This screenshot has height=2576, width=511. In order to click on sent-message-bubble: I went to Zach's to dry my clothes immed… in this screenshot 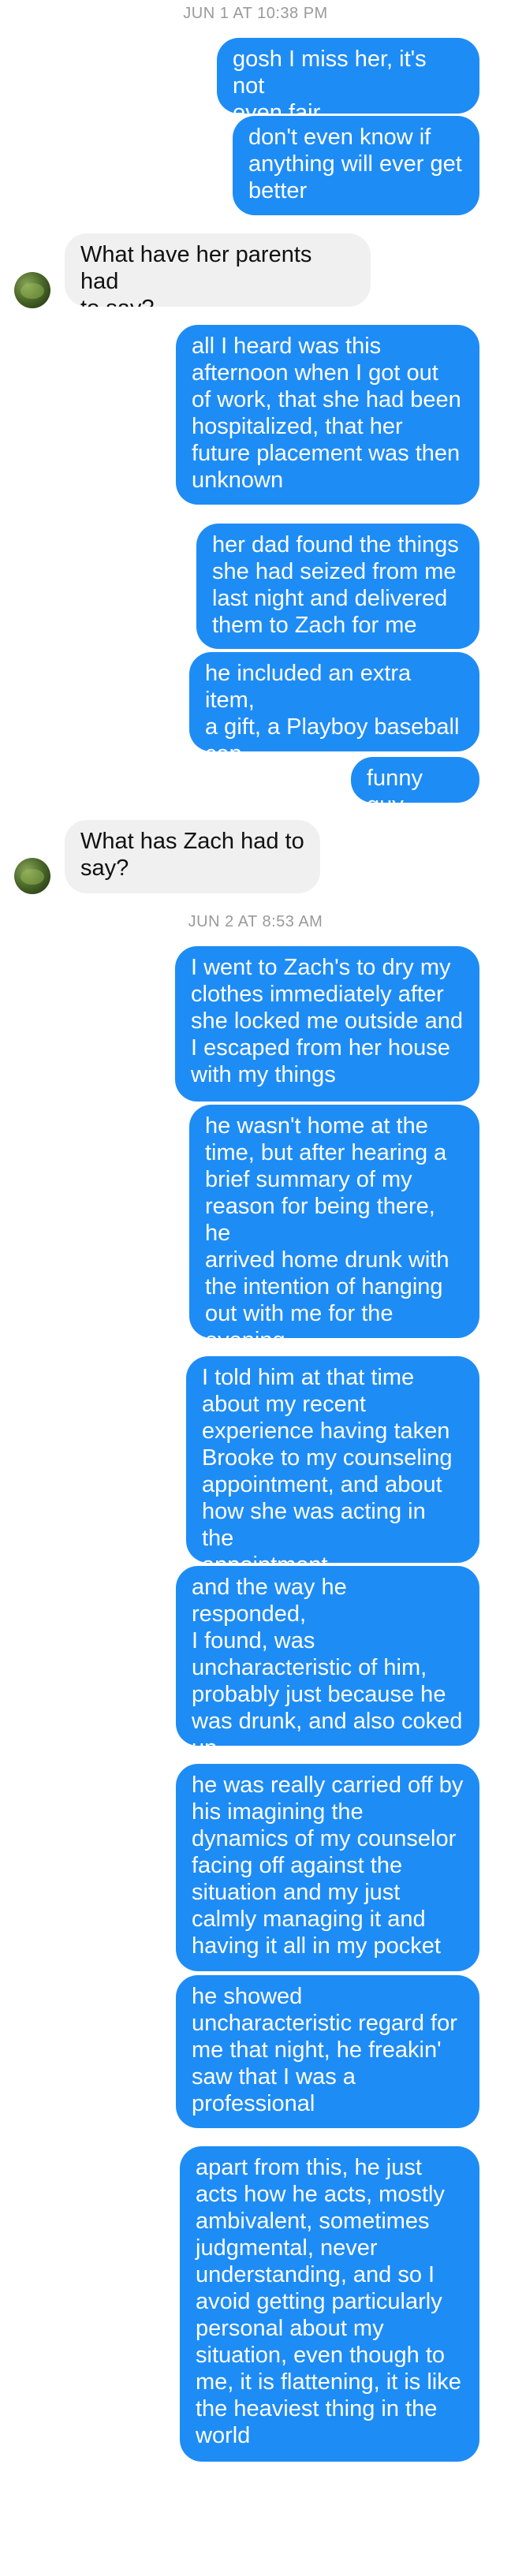, I will do `click(327, 1024)`.